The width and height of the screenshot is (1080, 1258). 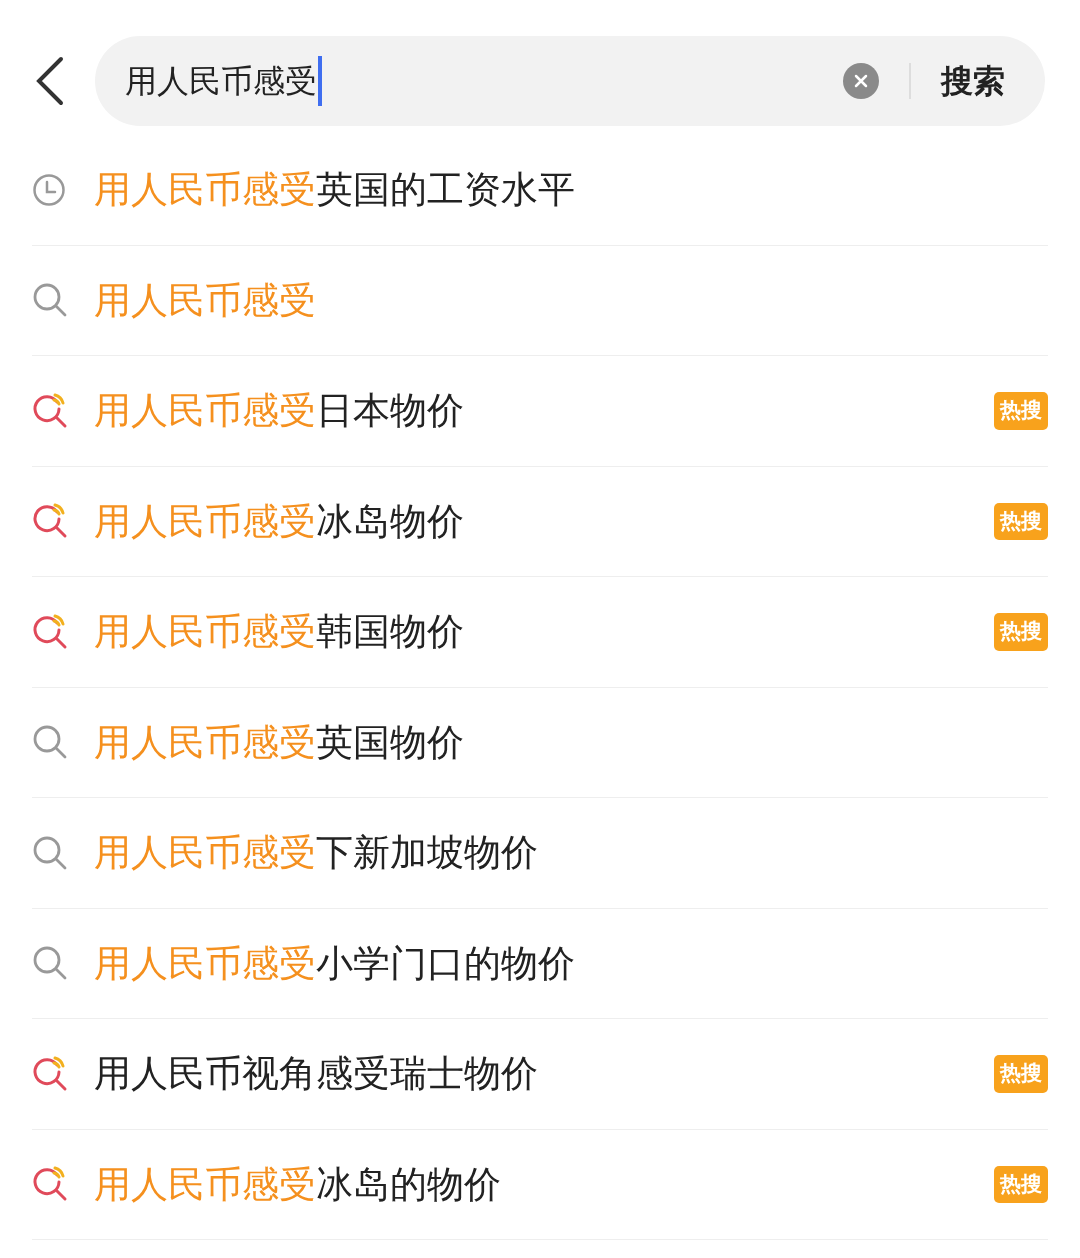 I want to click on suggestion-text: 用人民币感受日本物价, so click(x=279, y=411).